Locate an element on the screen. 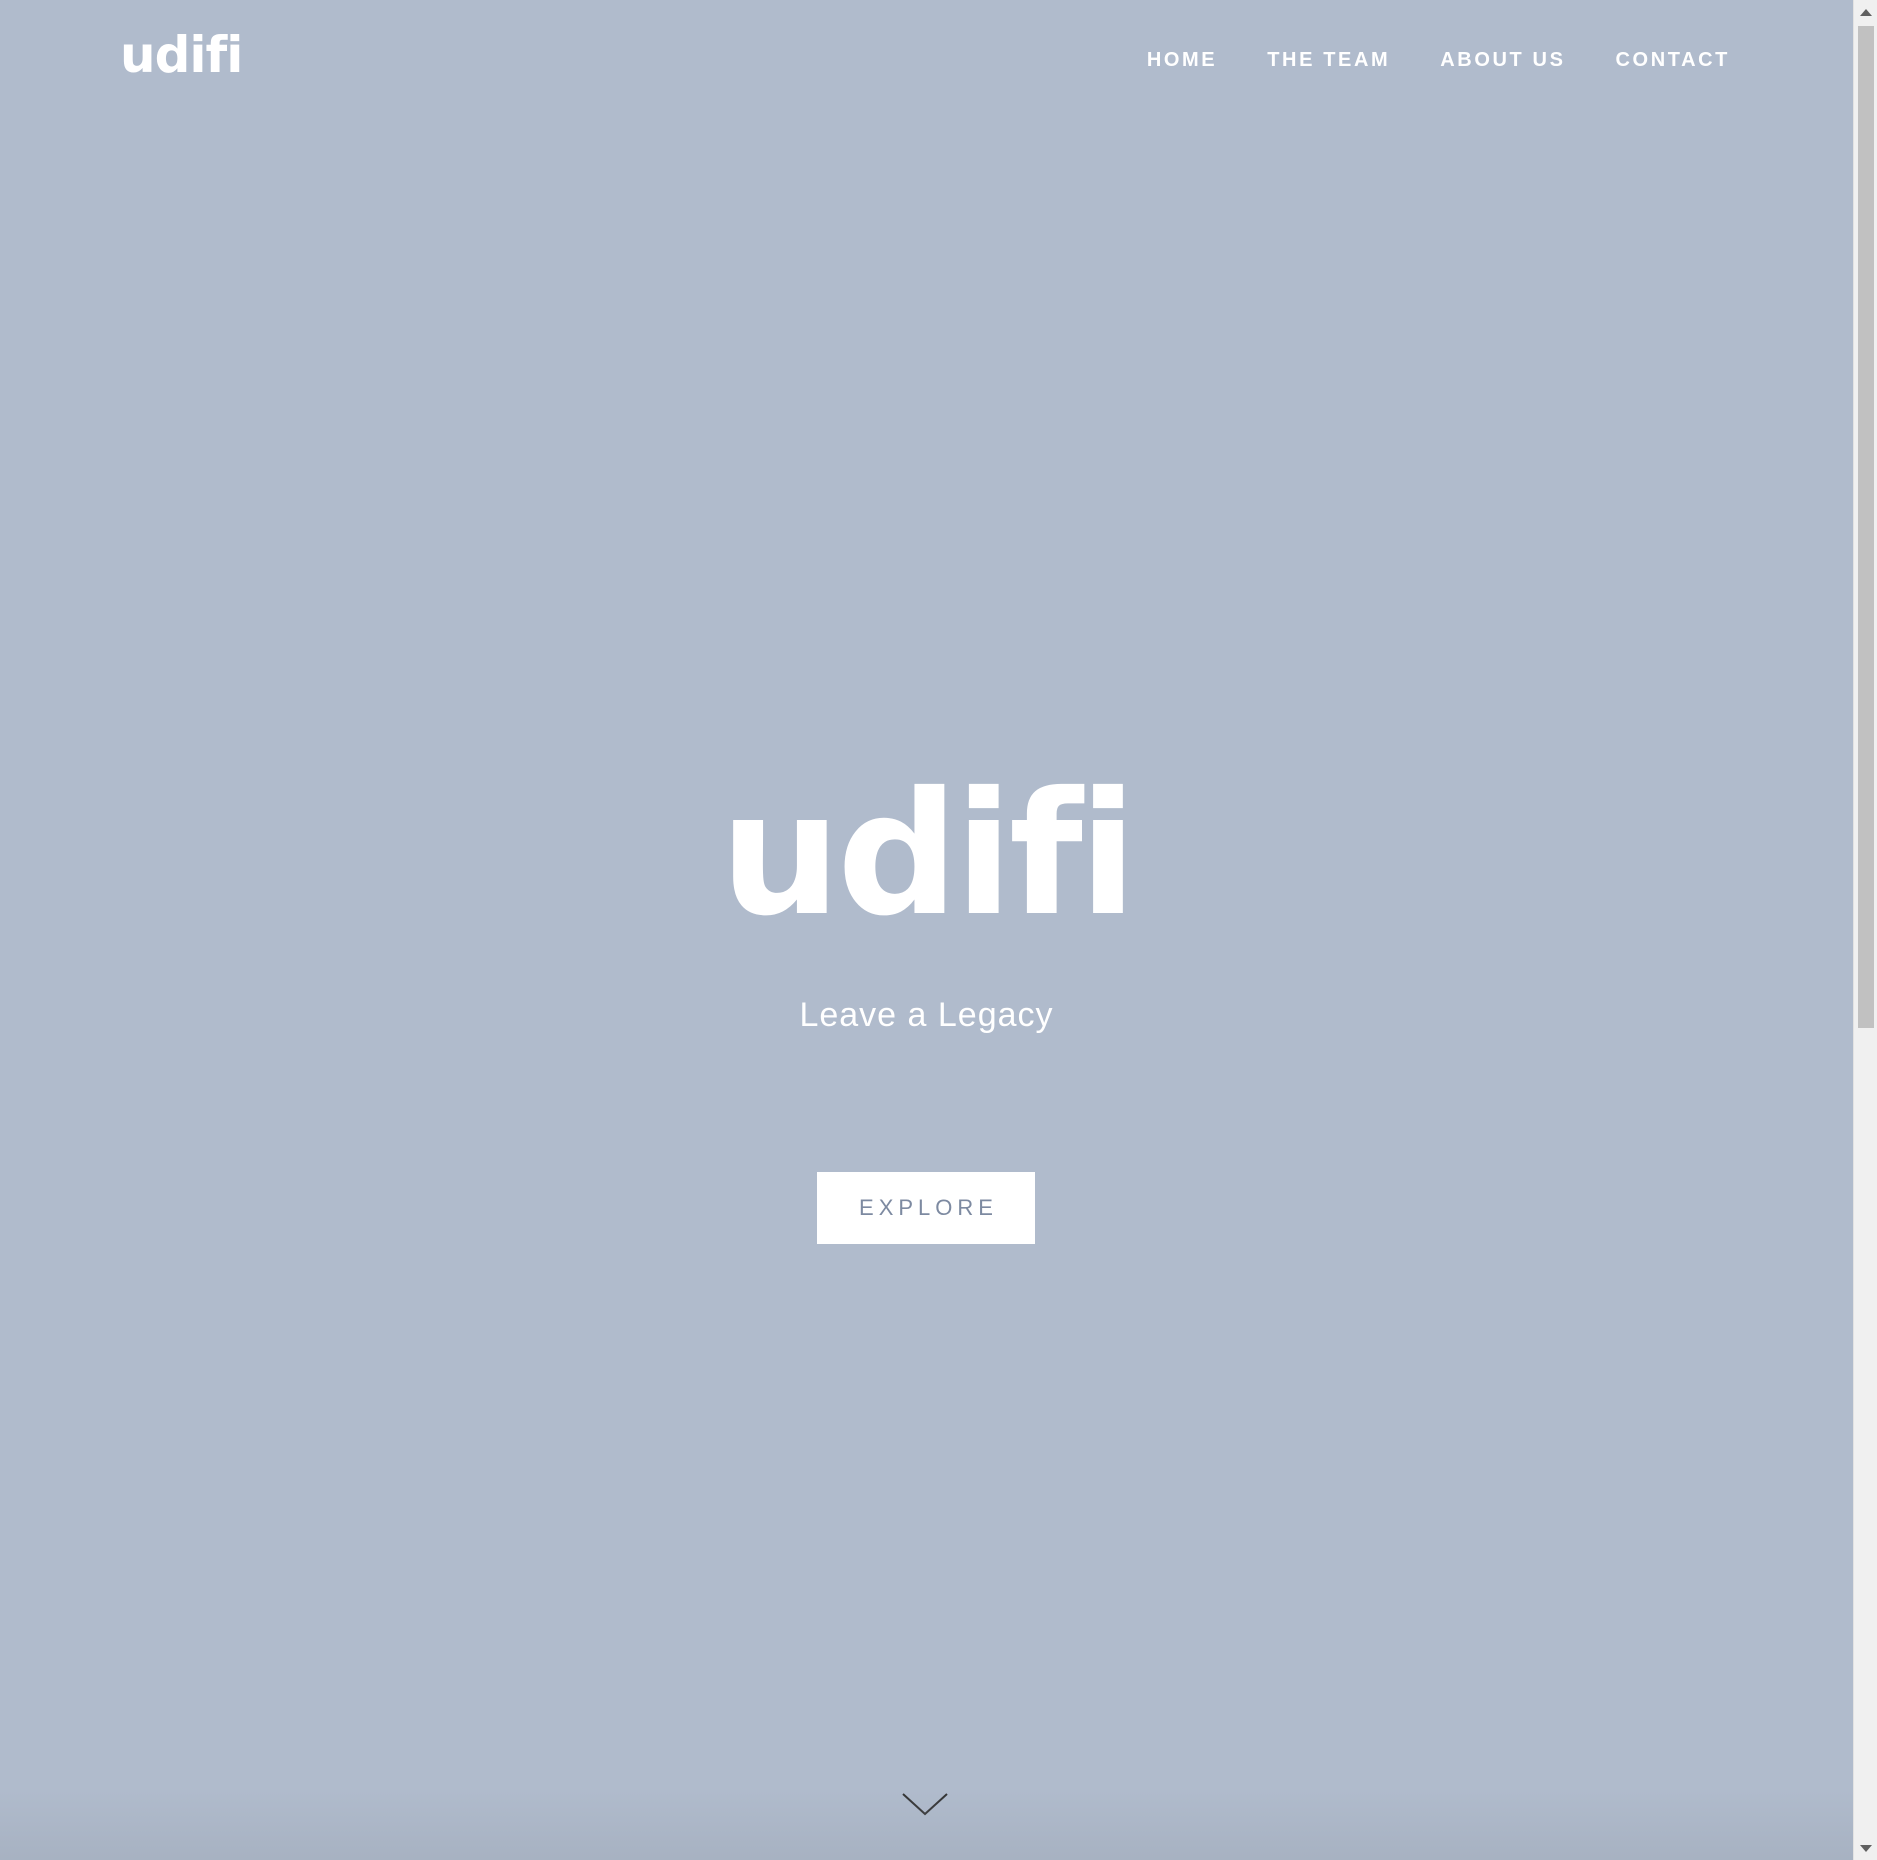 The width and height of the screenshot is (1877, 1860). triangle-up-icon is located at coordinates (1866, 12).